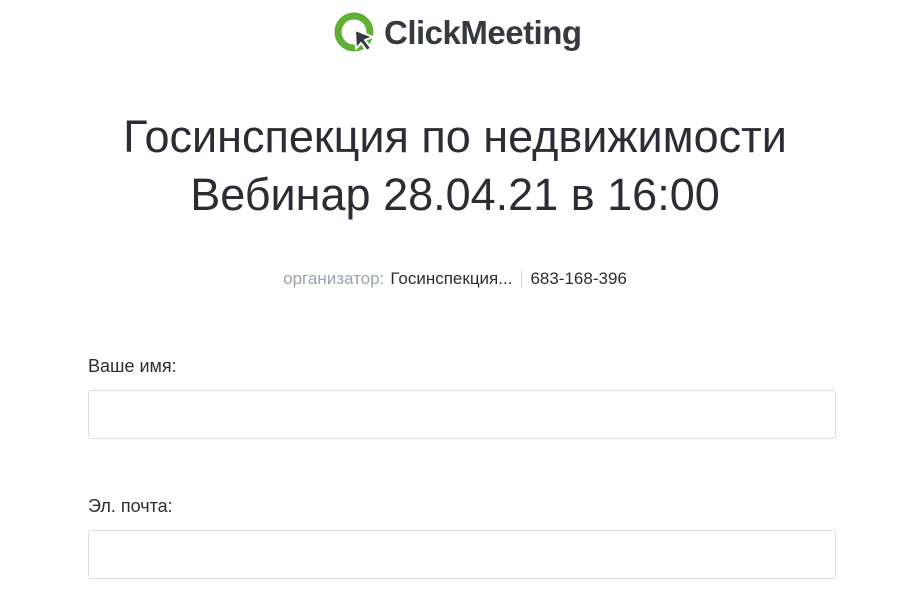 The width and height of the screenshot is (910, 594). Describe the element at coordinates (578, 278) in the screenshot. I see `room-id: 683-168-396` at that location.